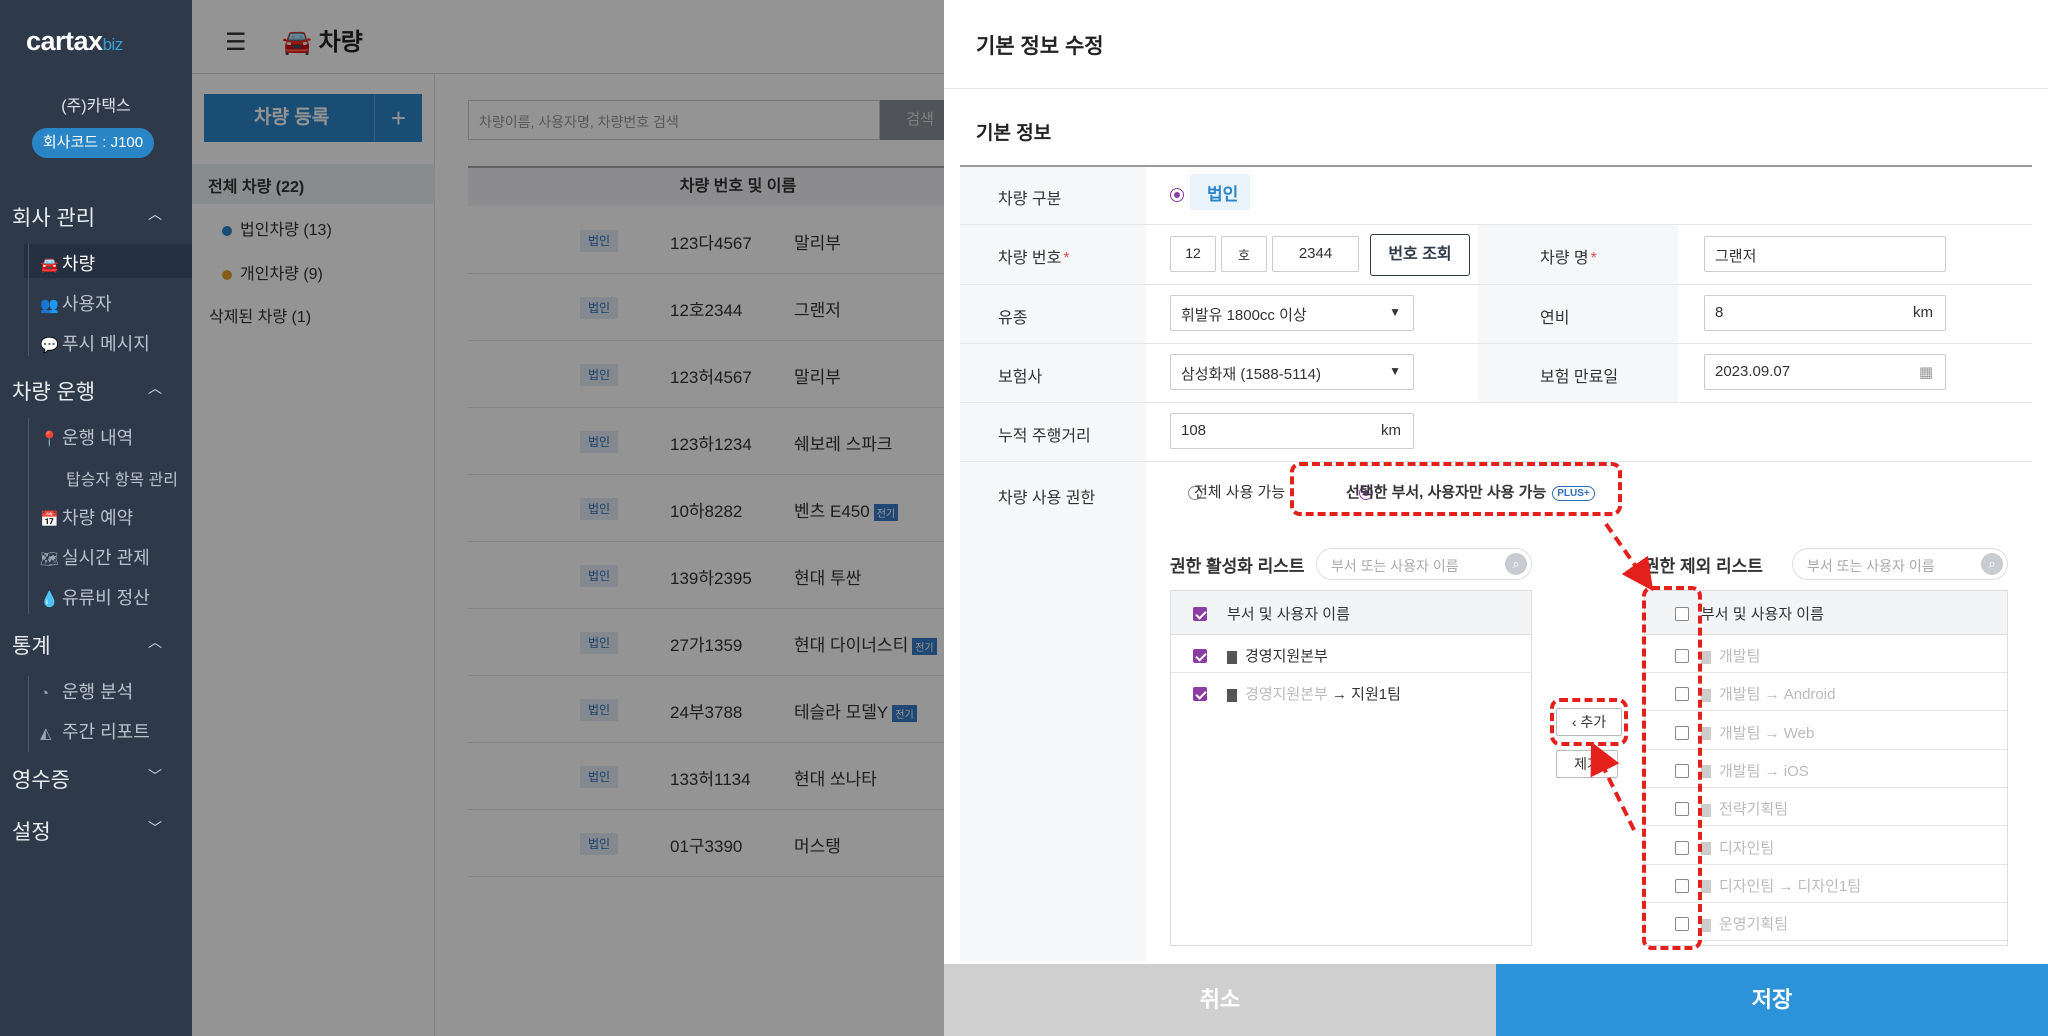  What do you see at coordinates (1622, 676) in the screenshot?
I see `annotation-arrows` at bounding box center [1622, 676].